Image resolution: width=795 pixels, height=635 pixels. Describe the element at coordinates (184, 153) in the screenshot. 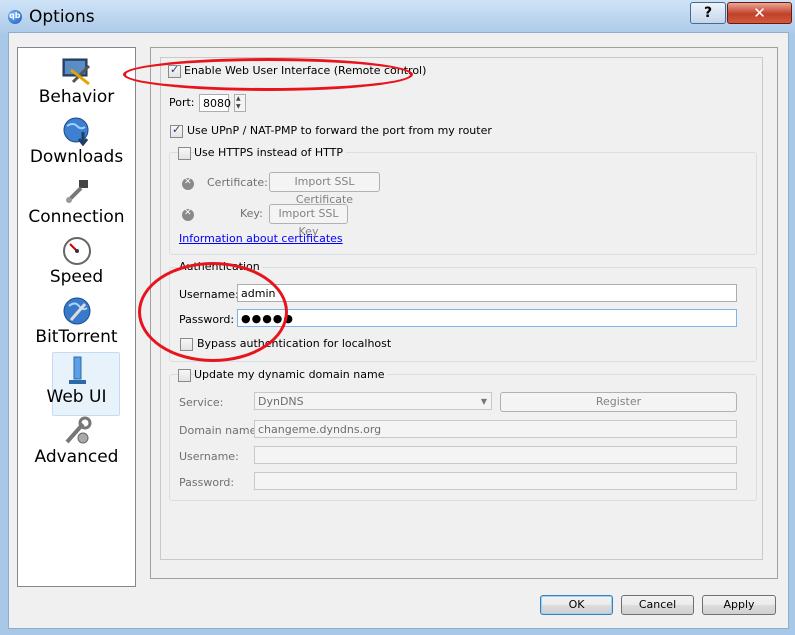

I see `use-https-checkbox` at that location.